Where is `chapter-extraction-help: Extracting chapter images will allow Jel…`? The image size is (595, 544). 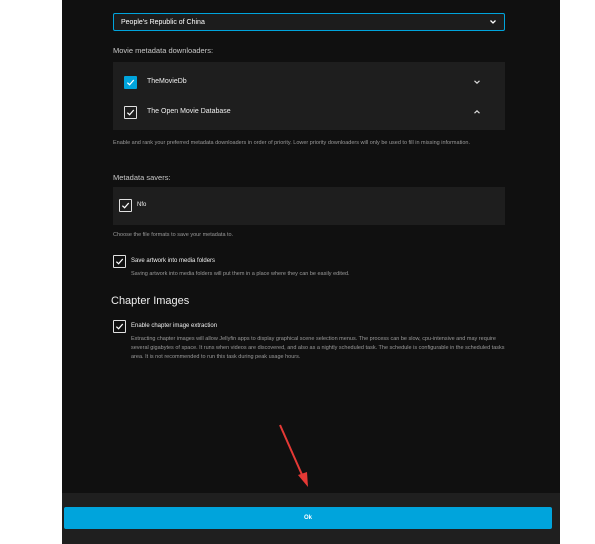 chapter-extraction-help: Extracting chapter images will allow Jel… is located at coordinates (318, 348).